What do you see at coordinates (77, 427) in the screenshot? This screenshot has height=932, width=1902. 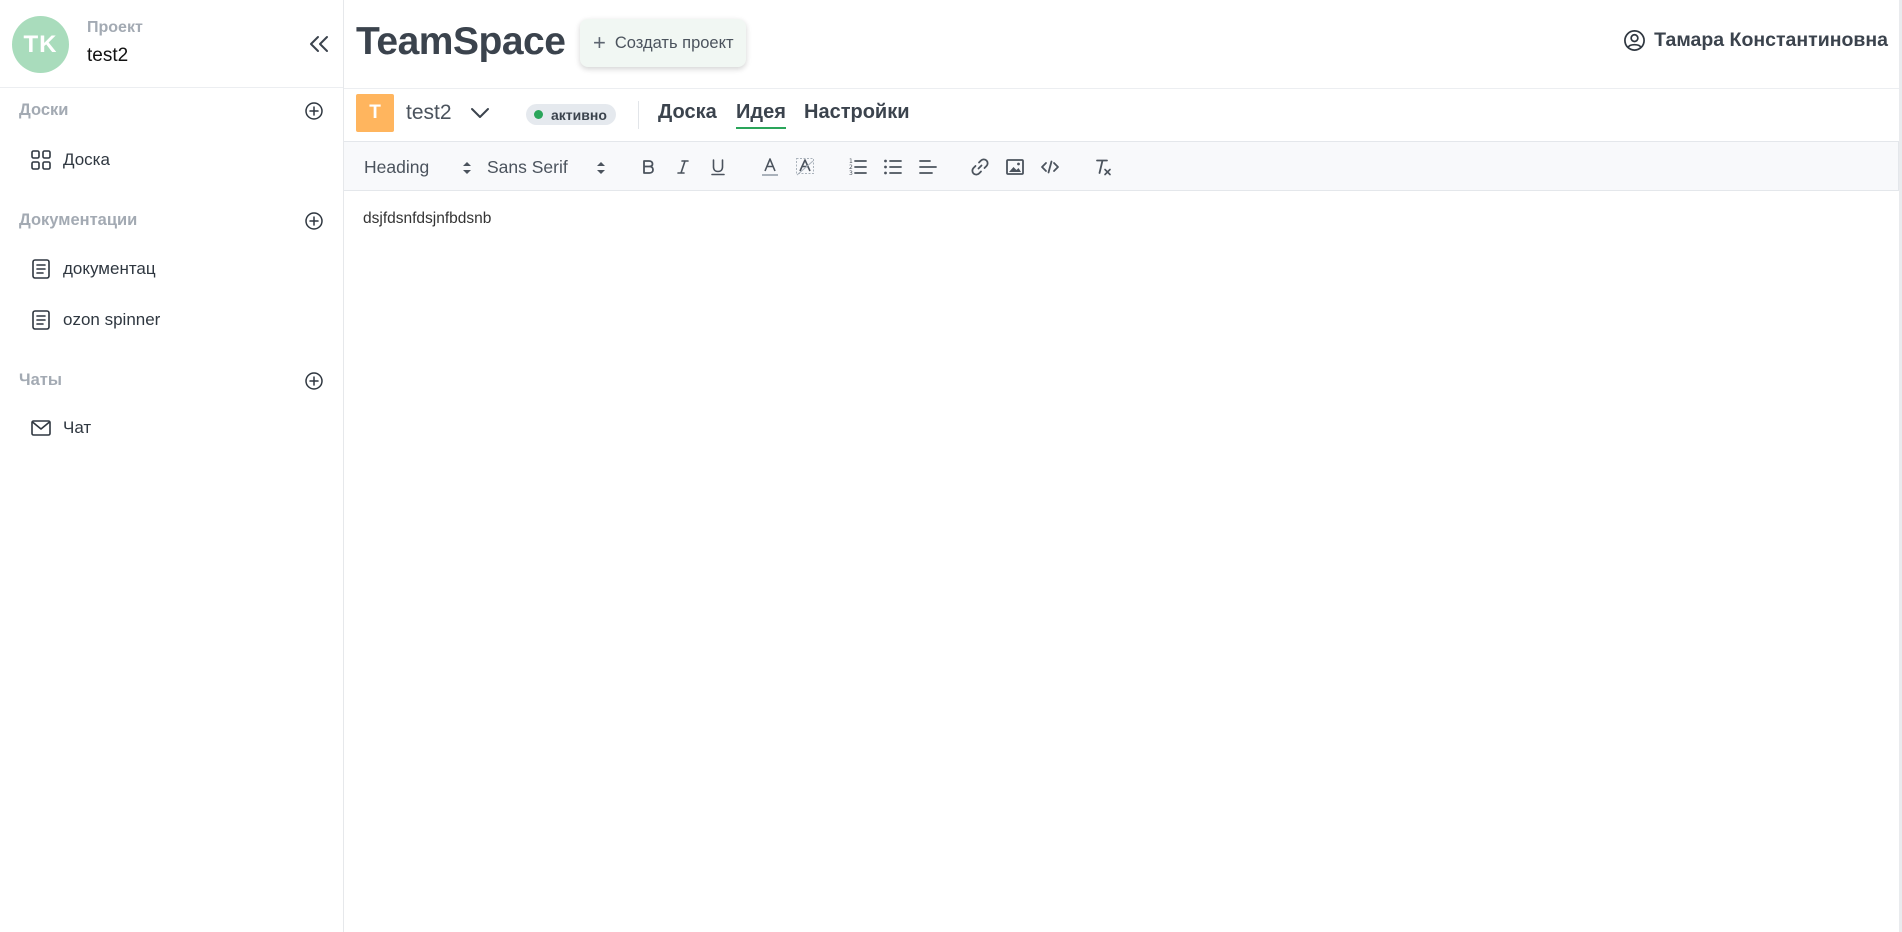 I see `sidebar-item-label: Чат` at bounding box center [77, 427].